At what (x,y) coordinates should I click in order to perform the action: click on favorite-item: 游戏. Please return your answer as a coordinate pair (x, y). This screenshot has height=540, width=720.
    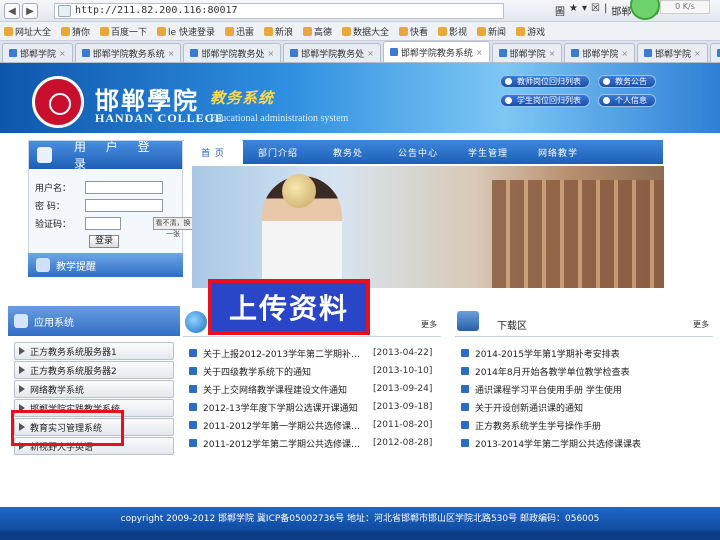
    Looking at the image, I should click on (530, 31).